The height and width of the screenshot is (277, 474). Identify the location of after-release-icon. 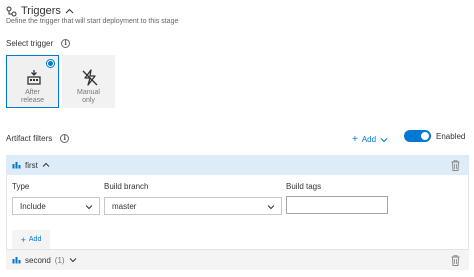
(34, 78).